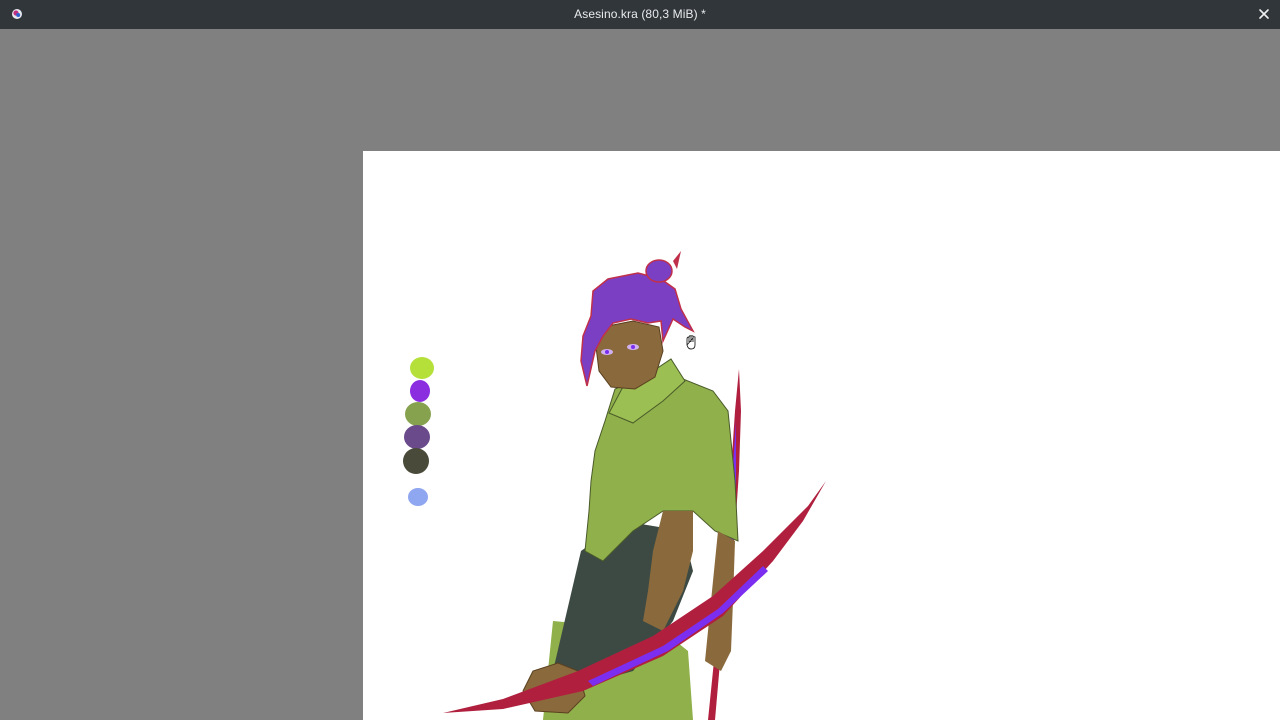 This screenshot has width=1280, height=720. Describe the element at coordinates (422, 368) in the screenshot. I see `swatch-lime` at that location.